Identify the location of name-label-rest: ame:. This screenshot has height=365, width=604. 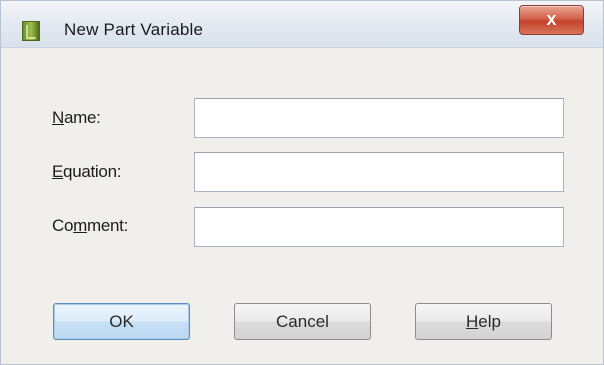
(82, 117).